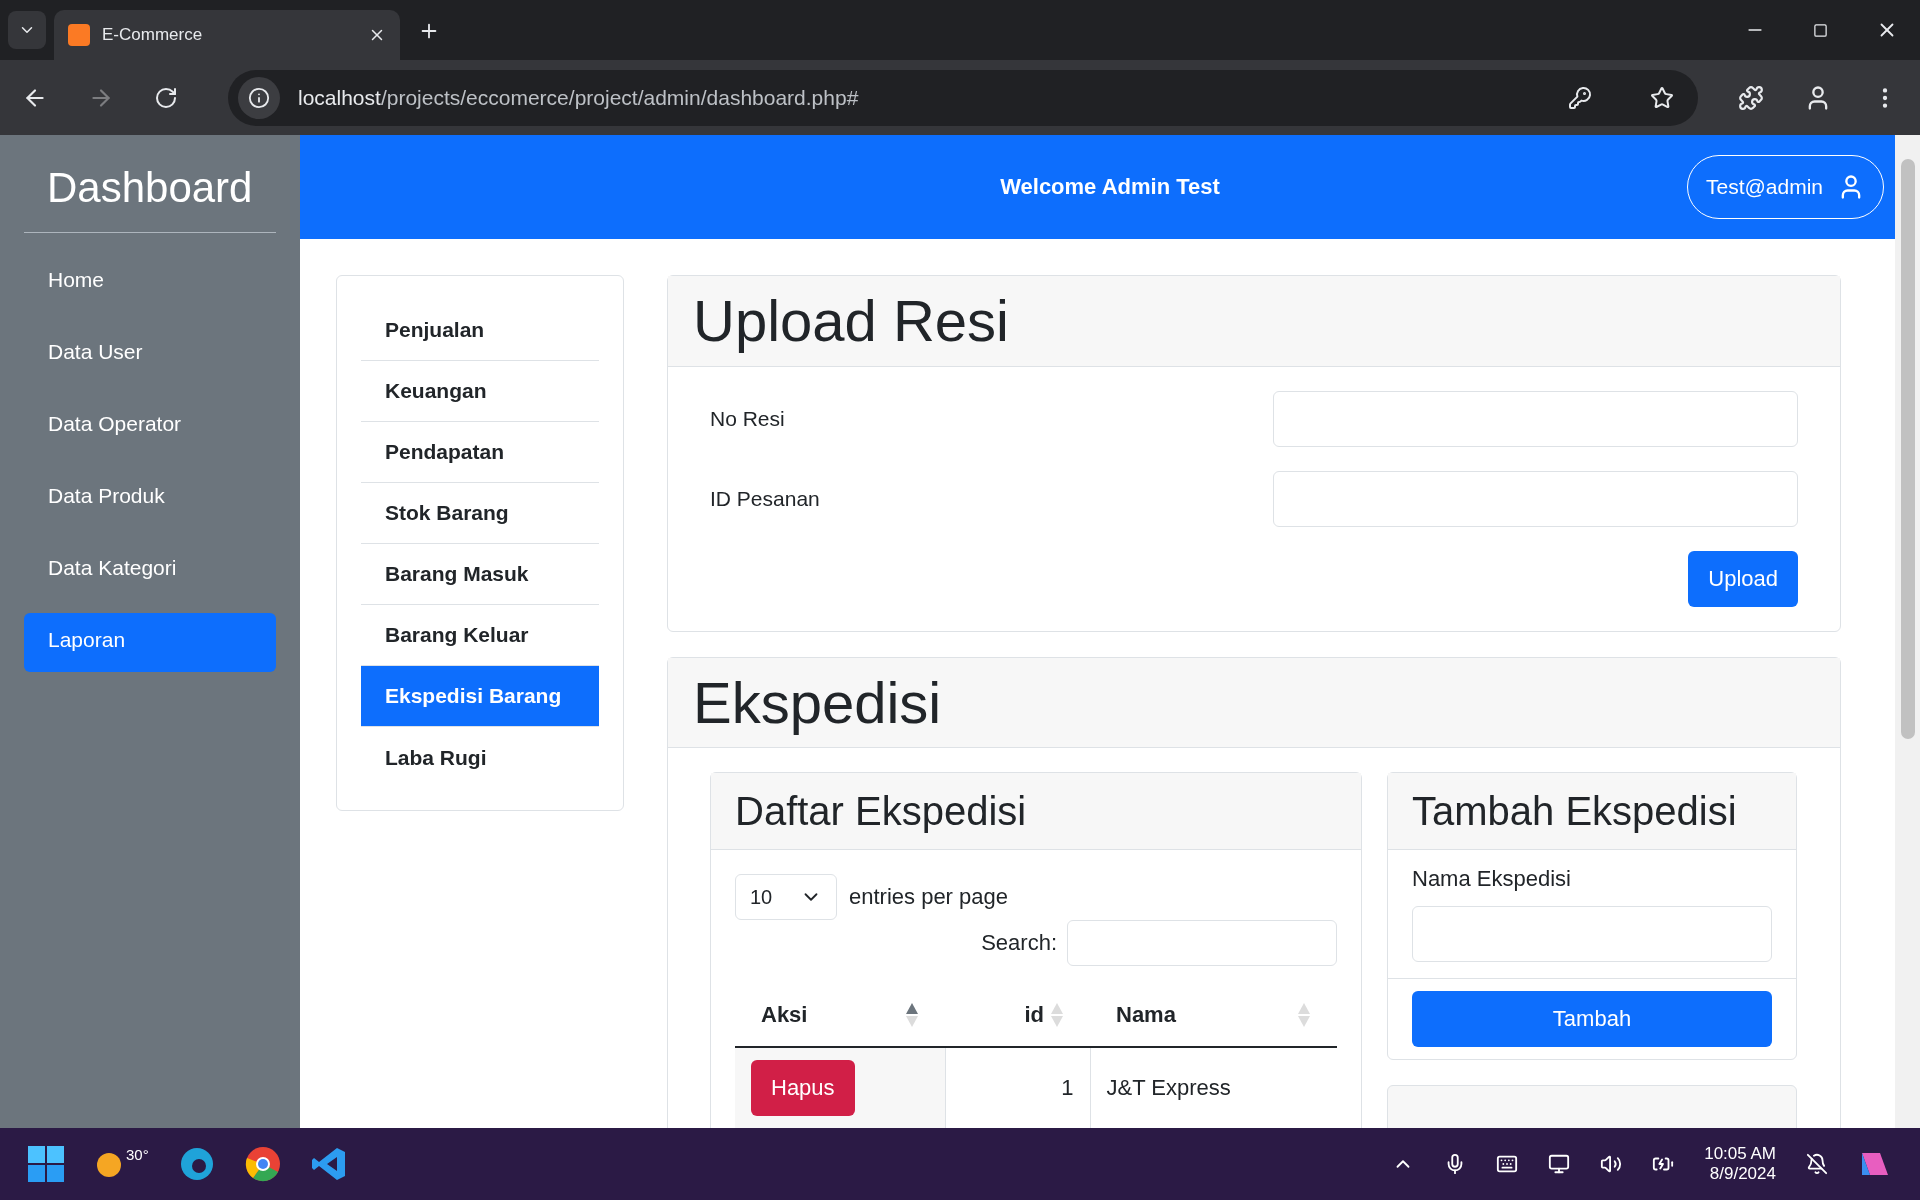  Describe the element at coordinates (786, 897) in the screenshot. I see `page-size-select: 10` at that location.